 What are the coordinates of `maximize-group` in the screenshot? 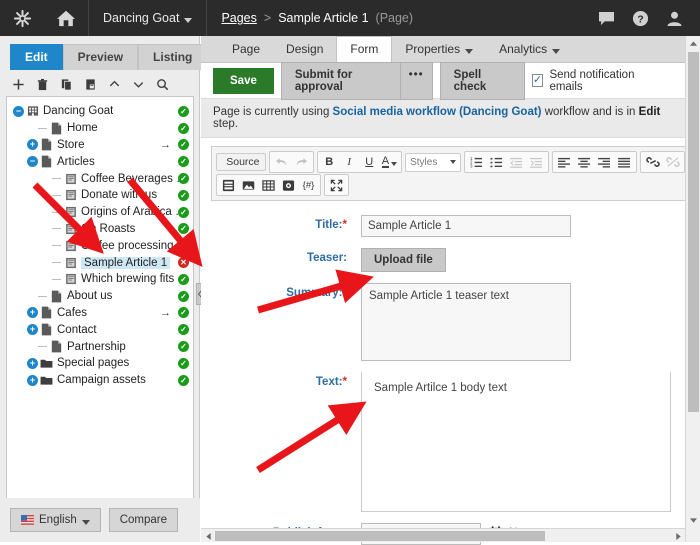 It's located at (336, 185).